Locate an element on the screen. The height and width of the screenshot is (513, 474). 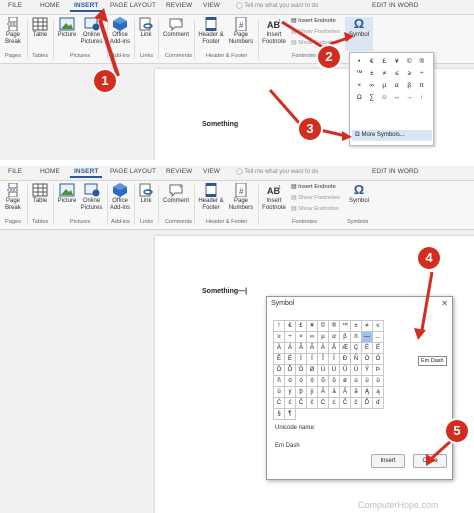
step-badge-5: 5 is located at coordinates (457, 431).